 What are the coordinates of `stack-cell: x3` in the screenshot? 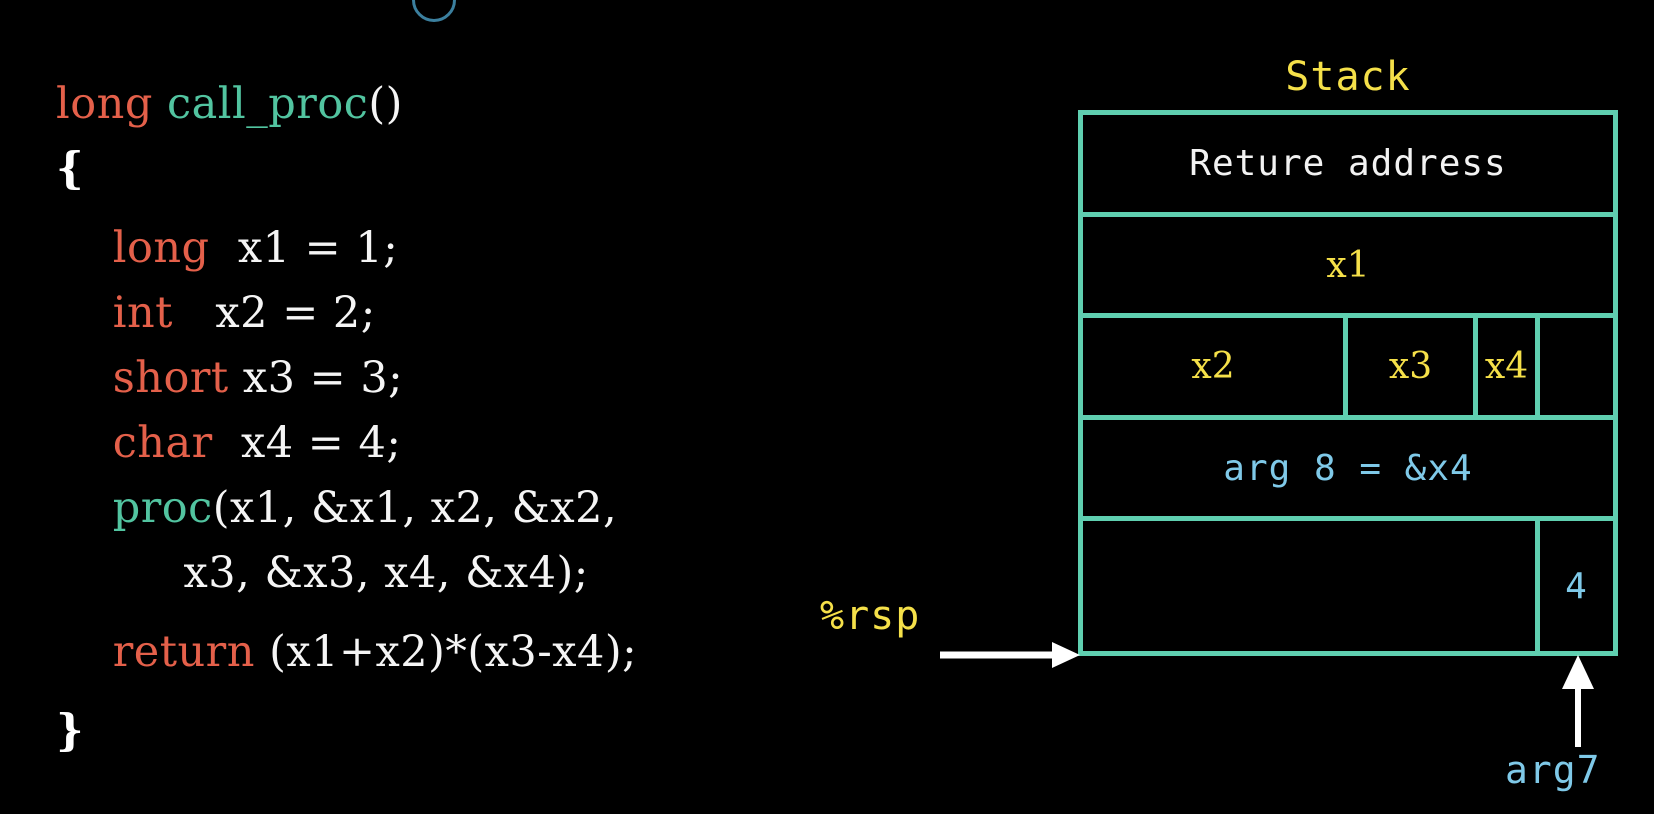 It's located at (1413, 366).